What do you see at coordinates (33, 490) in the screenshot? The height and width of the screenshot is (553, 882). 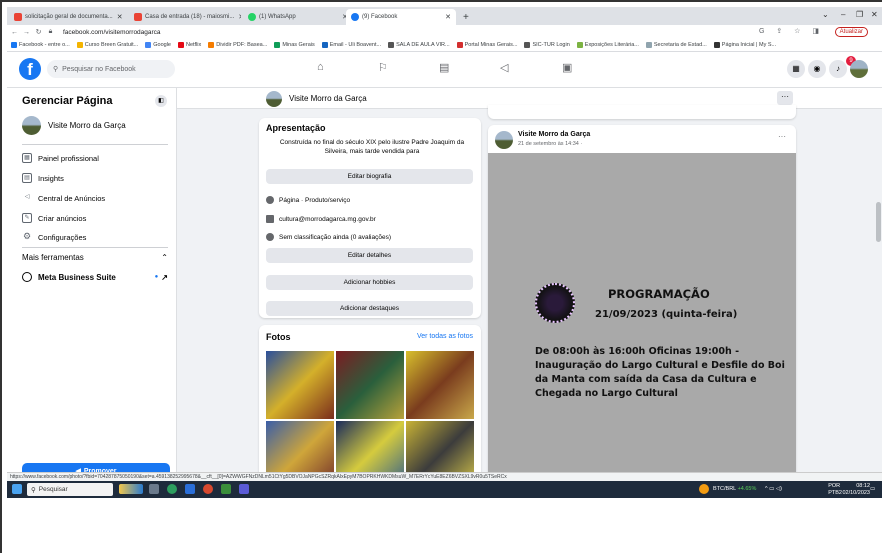 I see `search-icon: ⚲` at bounding box center [33, 490].